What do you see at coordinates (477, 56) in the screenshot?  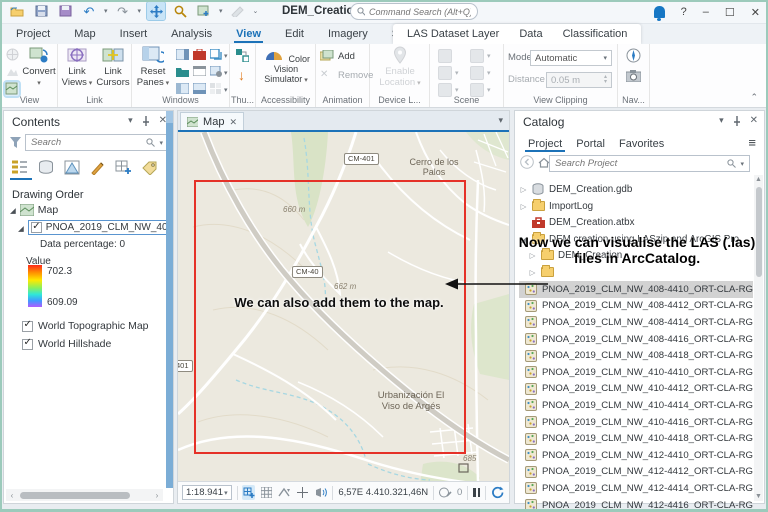 I see `scene-effects-icon` at bounding box center [477, 56].